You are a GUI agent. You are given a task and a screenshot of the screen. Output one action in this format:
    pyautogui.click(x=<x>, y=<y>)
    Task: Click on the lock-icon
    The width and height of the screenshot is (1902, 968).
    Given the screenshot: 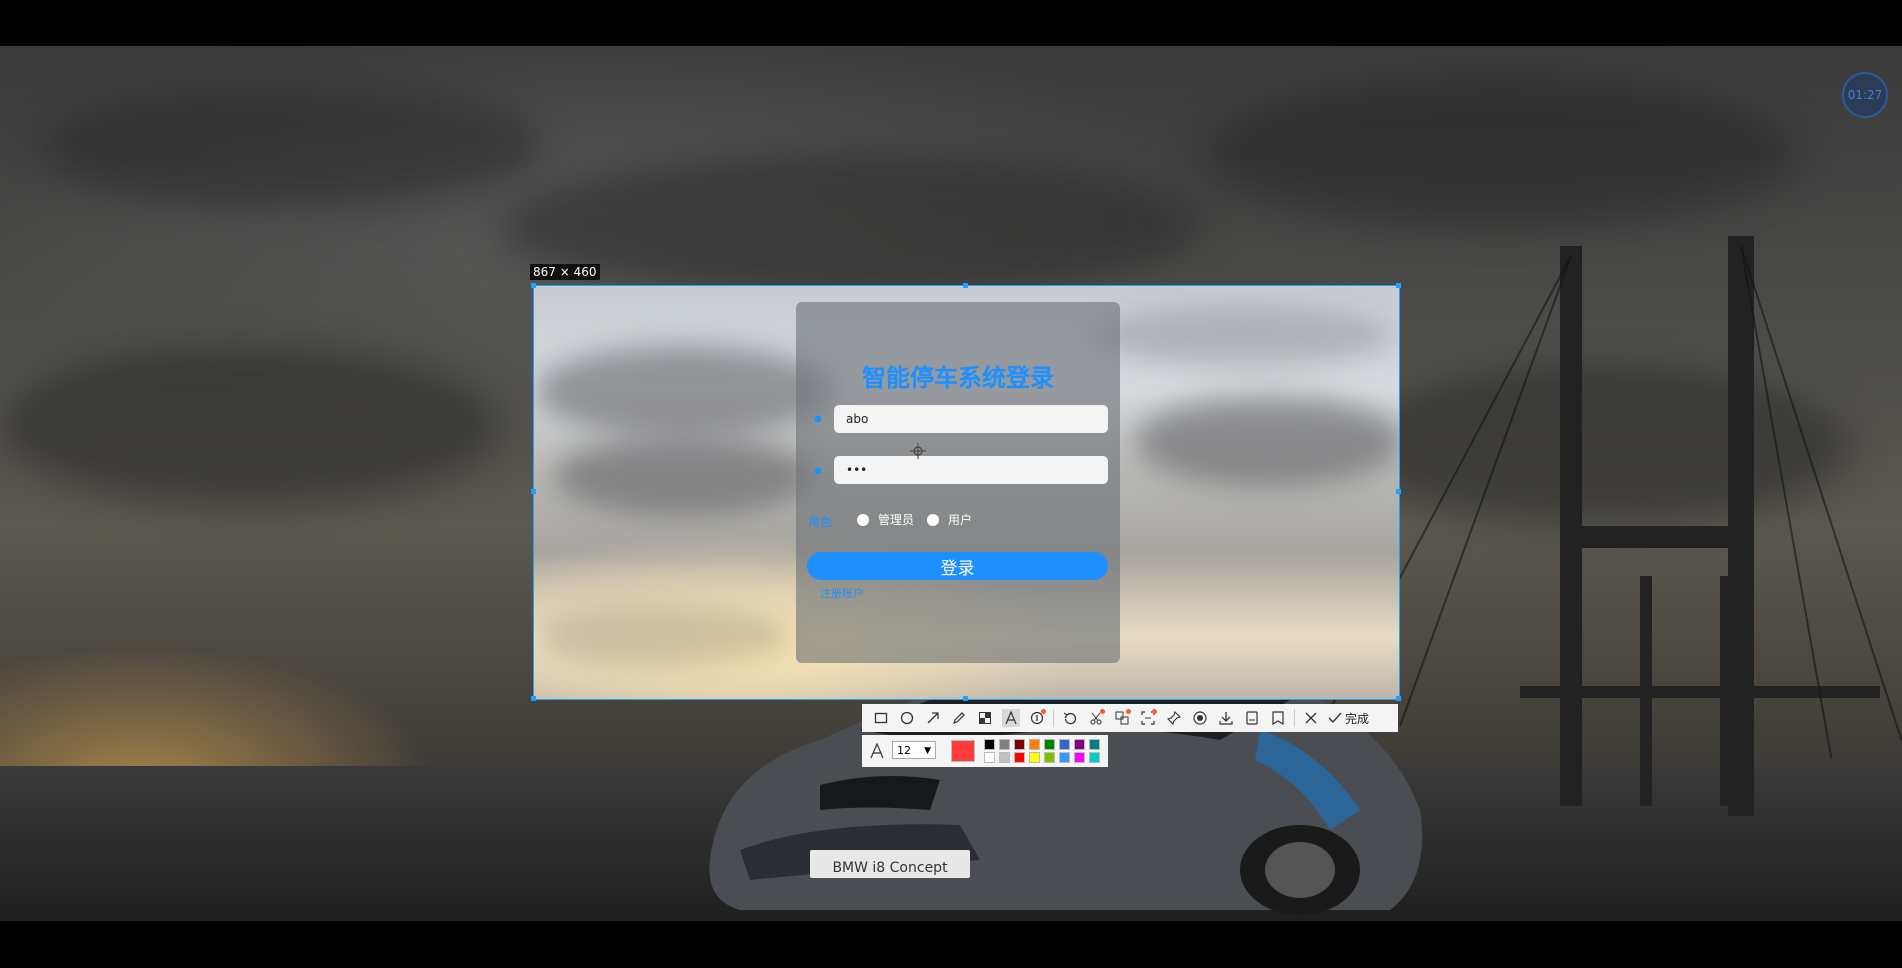 What is the action you would take?
    pyautogui.click(x=818, y=471)
    